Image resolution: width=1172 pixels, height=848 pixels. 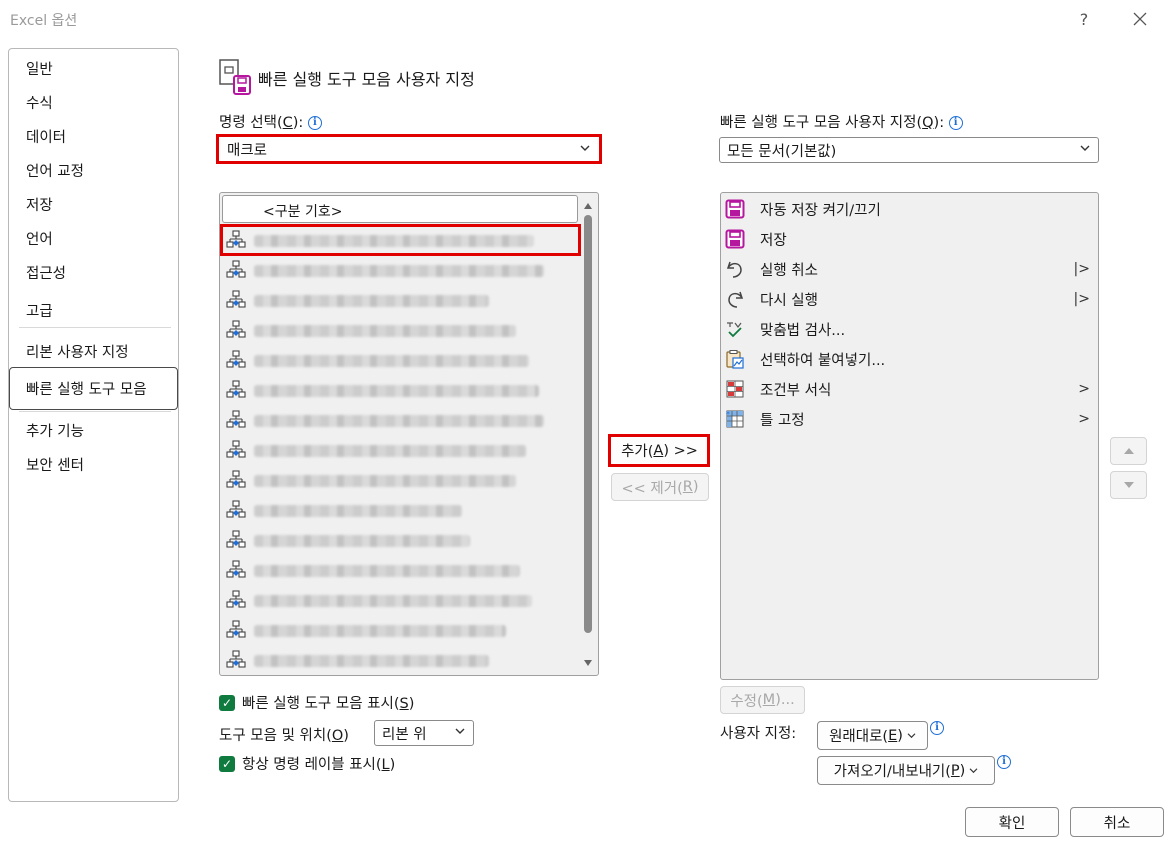 I want to click on sidebar-item-general: 일반, so click(x=39, y=68).